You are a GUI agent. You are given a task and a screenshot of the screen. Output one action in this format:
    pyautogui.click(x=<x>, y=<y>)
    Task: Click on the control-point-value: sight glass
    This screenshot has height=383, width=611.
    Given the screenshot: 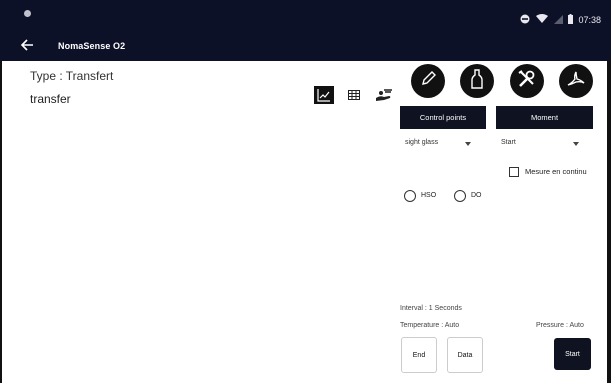 What is the action you would take?
    pyautogui.click(x=422, y=142)
    